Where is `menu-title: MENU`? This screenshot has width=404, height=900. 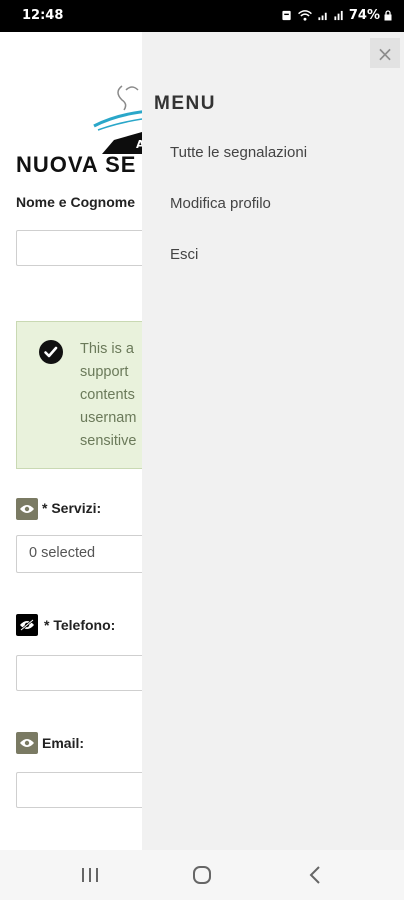
menu-title: MENU is located at coordinates (185, 103).